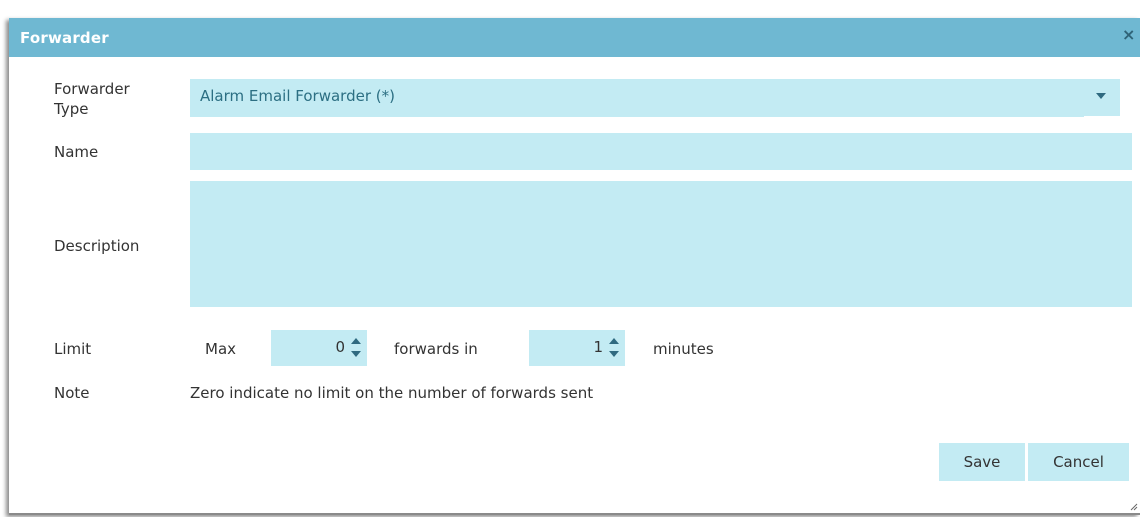  What do you see at coordinates (1078, 462) in the screenshot?
I see `cancel-button: Cancel` at bounding box center [1078, 462].